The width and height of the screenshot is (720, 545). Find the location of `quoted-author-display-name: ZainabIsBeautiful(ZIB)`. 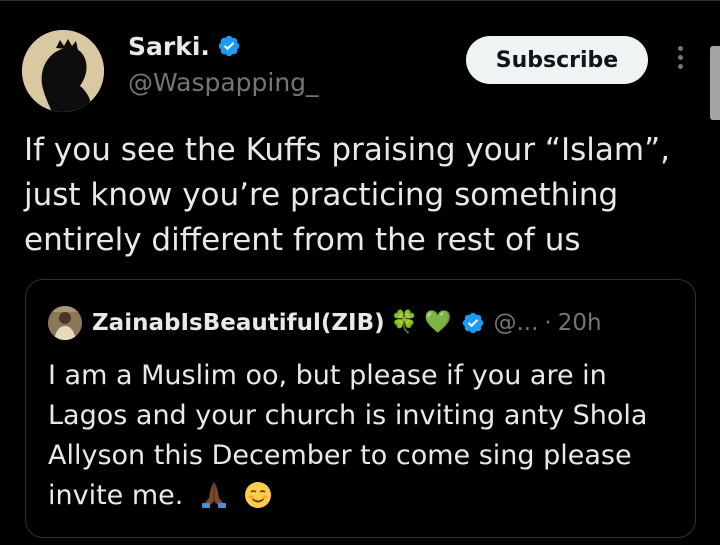

quoted-author-display-name: ZainabIsBeautiful(ZIB) is located at coordinates (238, 323).